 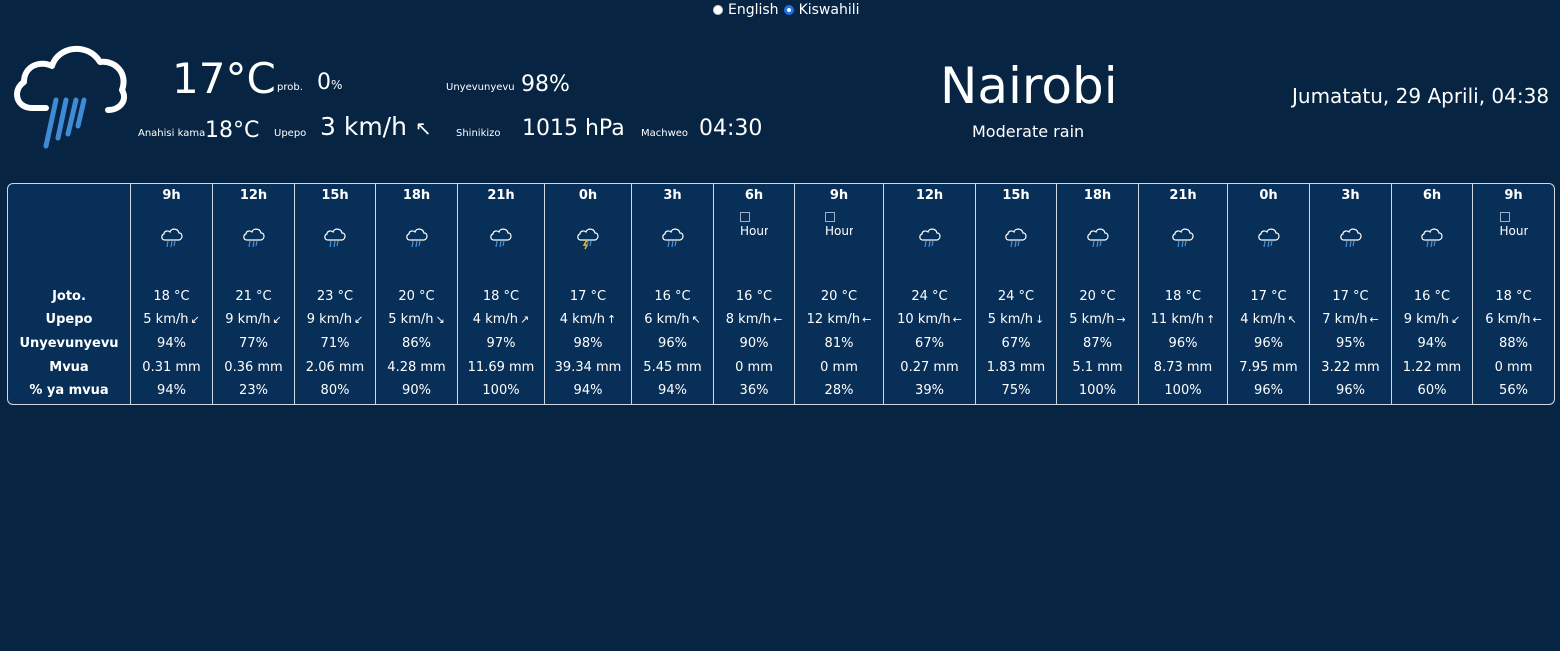 What do you see at coordinates (829, 10) in the screenshot?
I see `kiswahili-label: Kiswahili` at bounding box center [829, 10].